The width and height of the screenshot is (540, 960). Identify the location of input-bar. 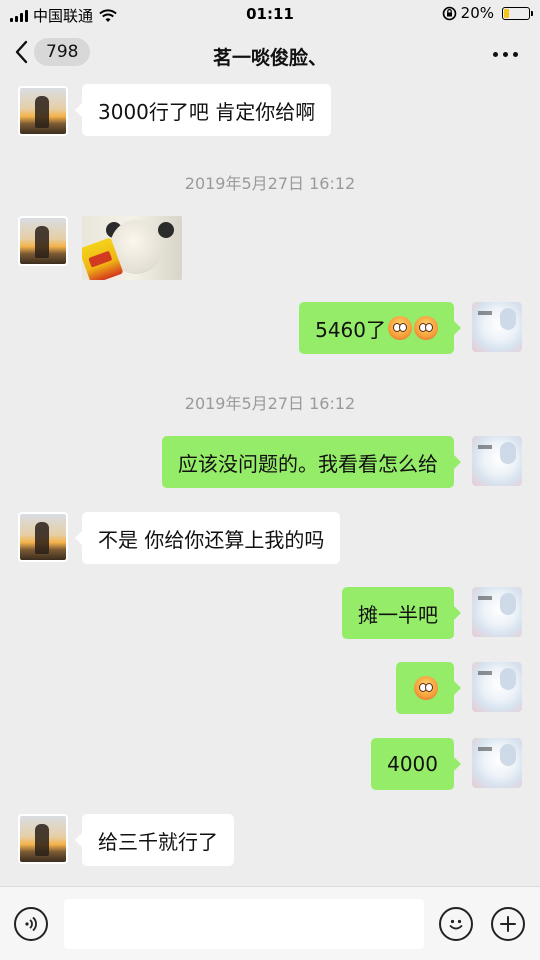
(270, 923).